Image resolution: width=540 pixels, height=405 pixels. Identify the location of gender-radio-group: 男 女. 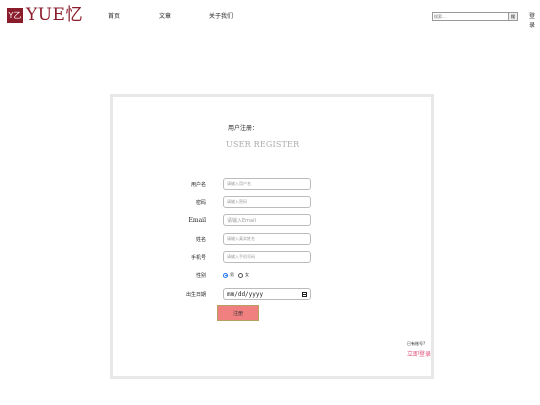
(236, 275).